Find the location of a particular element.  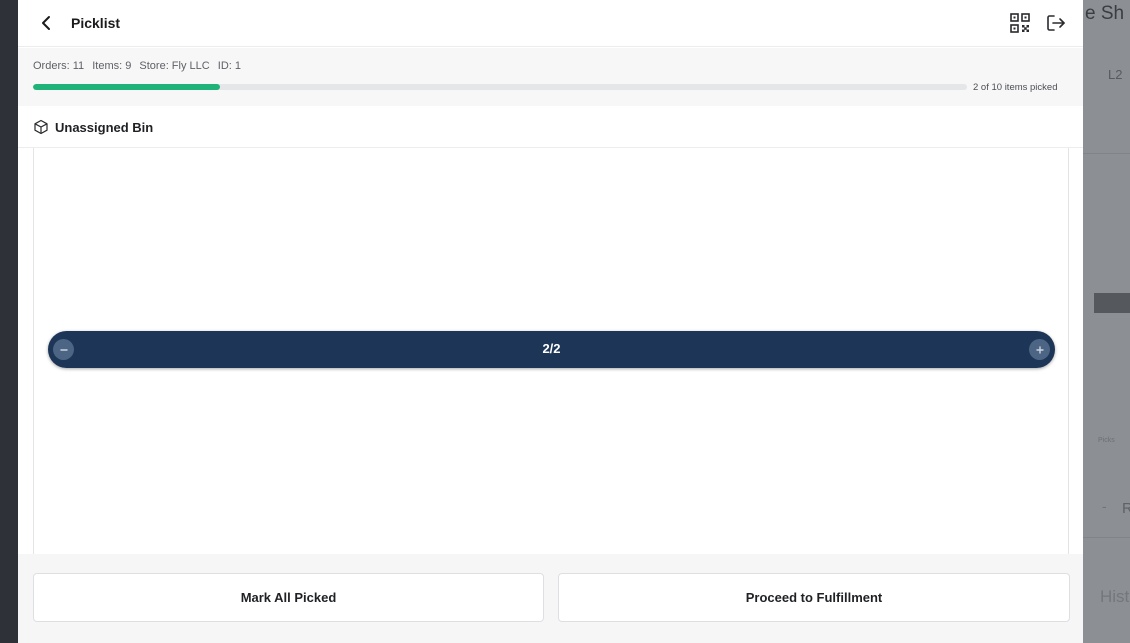

proceed-to-fulfillment-button: Proceed to Fulfillment is located at coordinates (814, 597).